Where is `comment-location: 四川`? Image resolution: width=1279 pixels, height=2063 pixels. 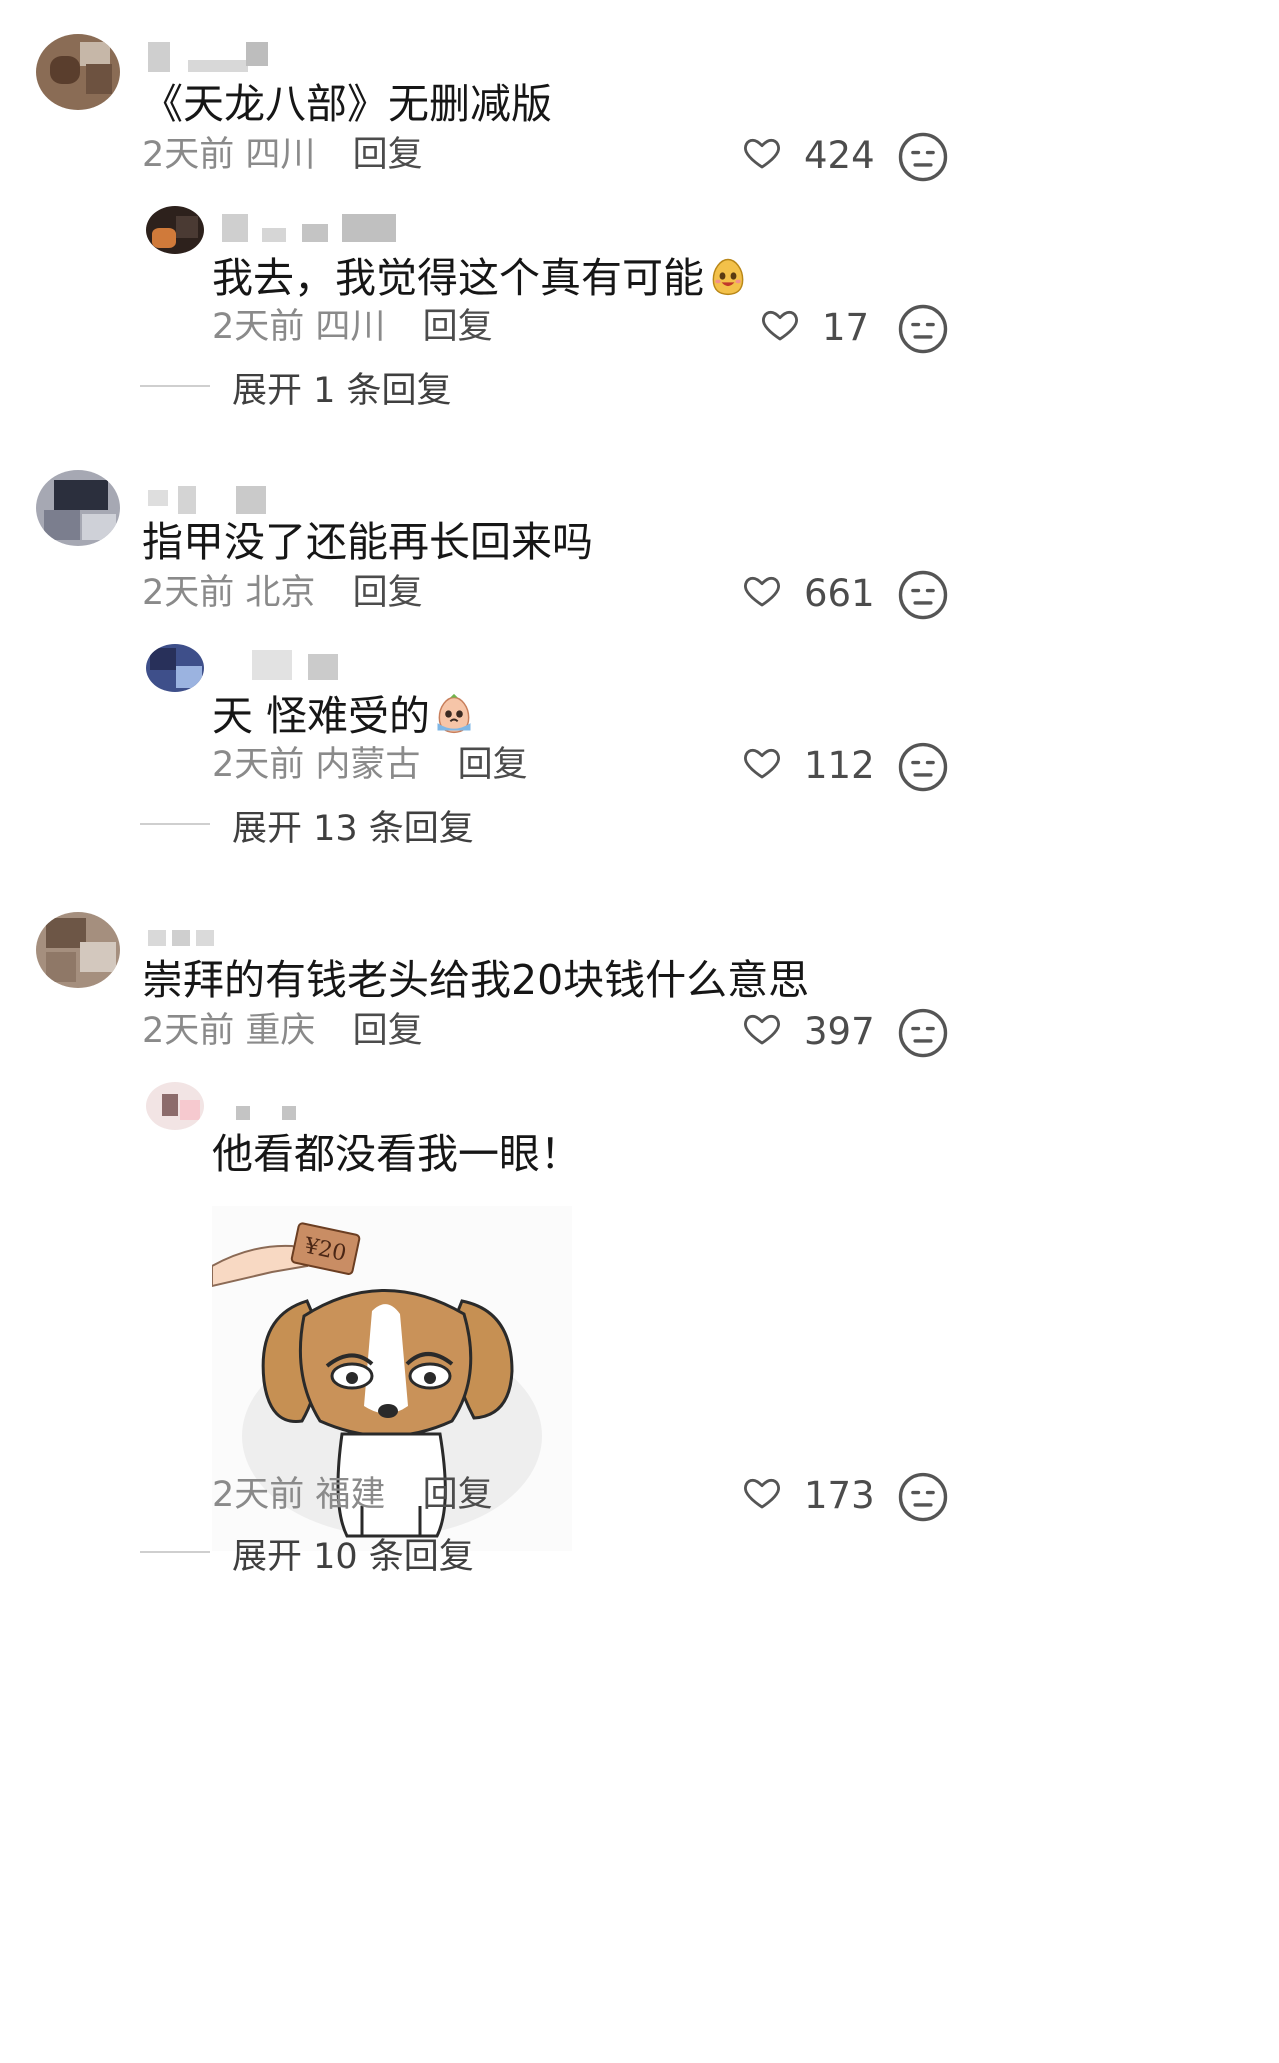
comment-location: 四川 is located at coordinates (280, 155).